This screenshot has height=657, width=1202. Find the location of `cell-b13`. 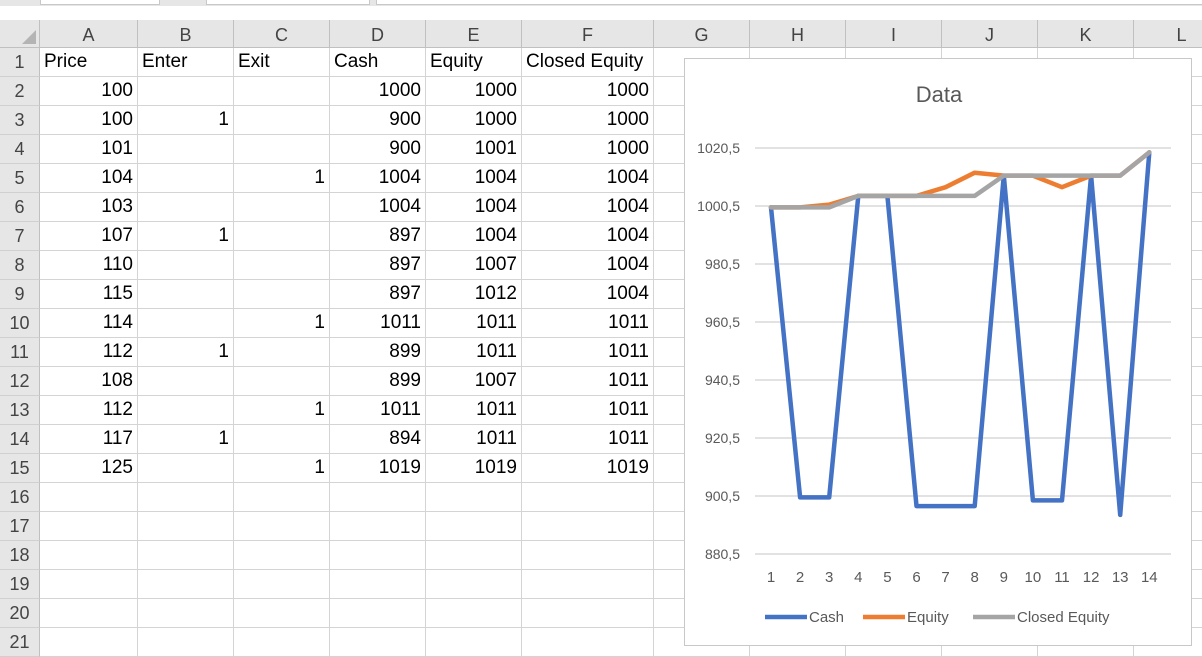

cell-b13 is located at coordinates (186, 410).